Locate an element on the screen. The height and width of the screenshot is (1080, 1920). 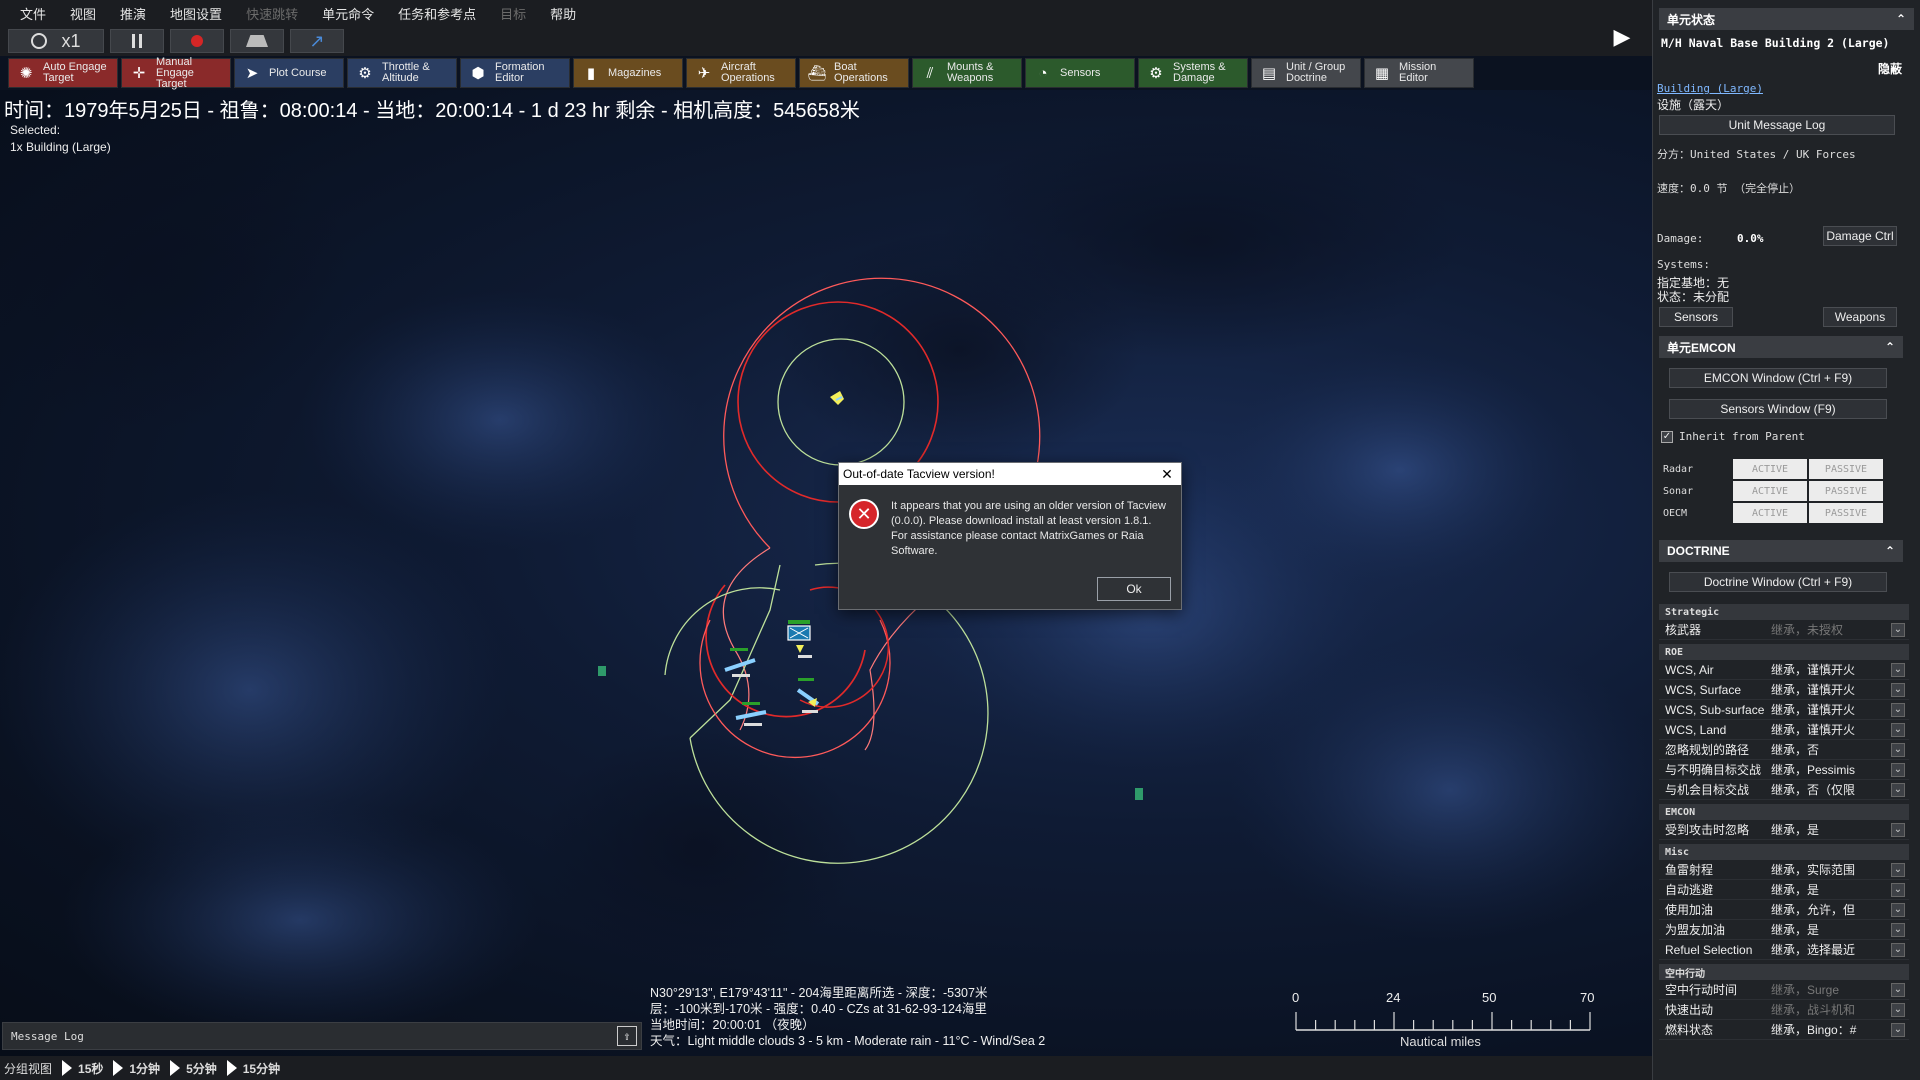
unit-facility-selected is located at coordinates (799, 636).